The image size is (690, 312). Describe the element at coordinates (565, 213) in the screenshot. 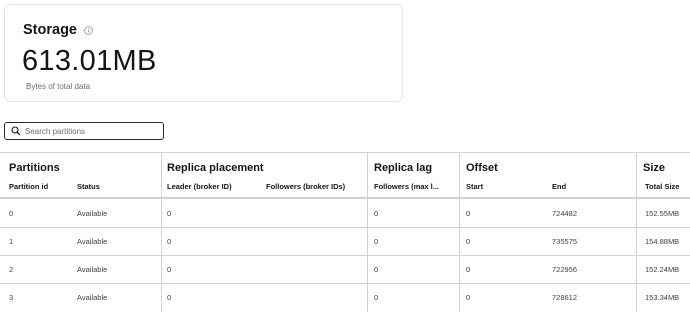

I see `cell-end: 724482` at that location.